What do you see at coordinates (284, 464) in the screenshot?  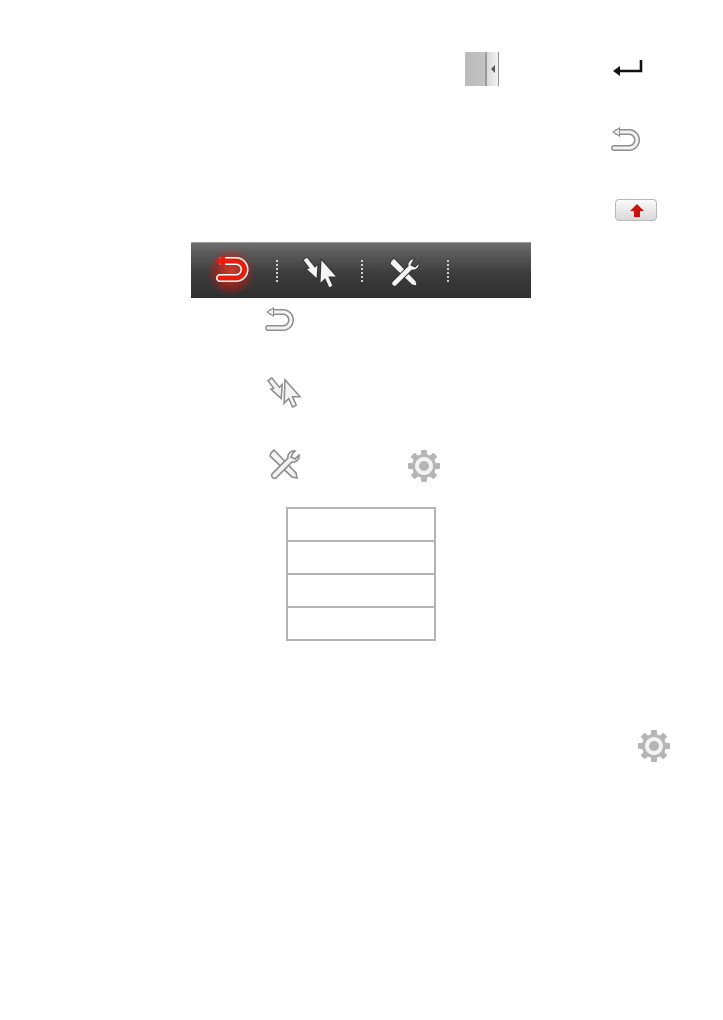 I see `list-tools-icon` at bounding box center [284, 464].